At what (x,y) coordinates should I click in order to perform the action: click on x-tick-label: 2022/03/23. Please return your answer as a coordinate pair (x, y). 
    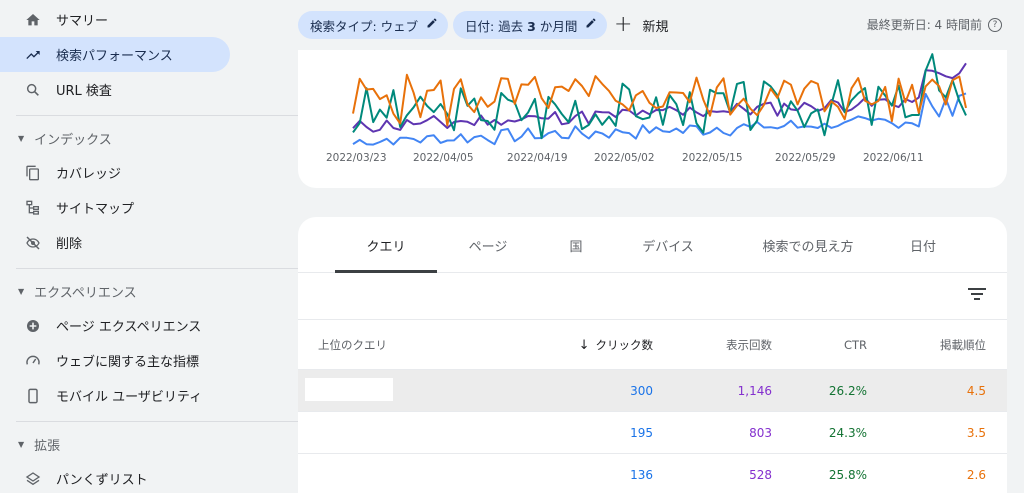
    Looking at the image, I should click on (356, 158).